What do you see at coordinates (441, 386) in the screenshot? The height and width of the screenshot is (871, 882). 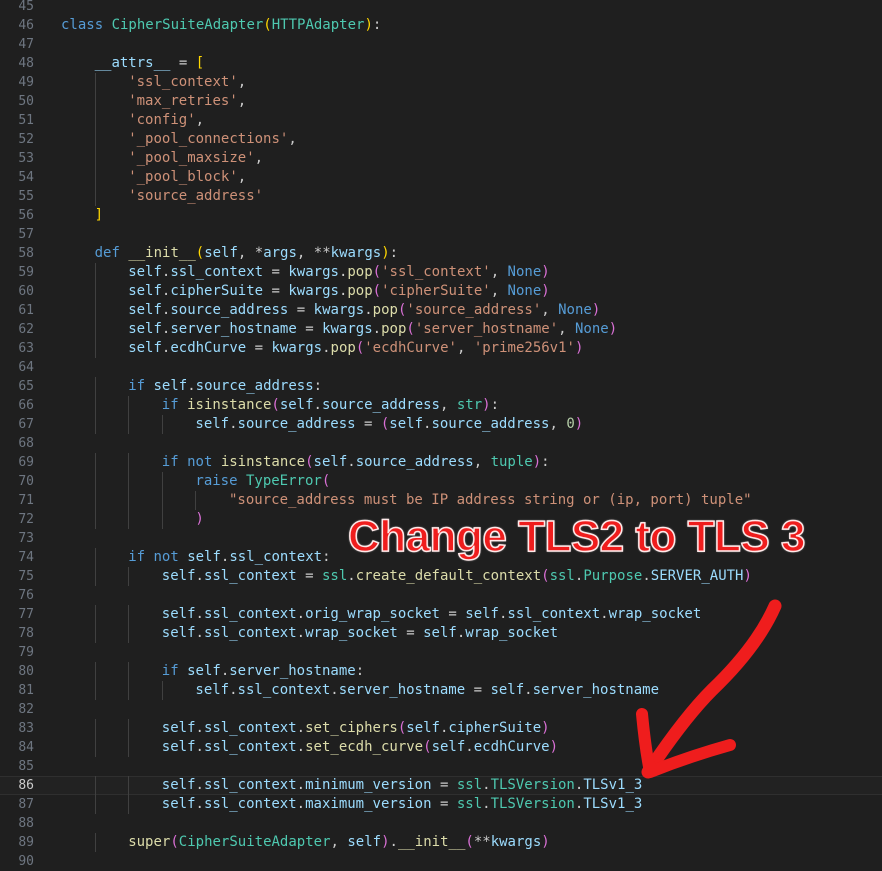 I see `code-line: 65 if self.source_address:` at bounding box center [441, 386].